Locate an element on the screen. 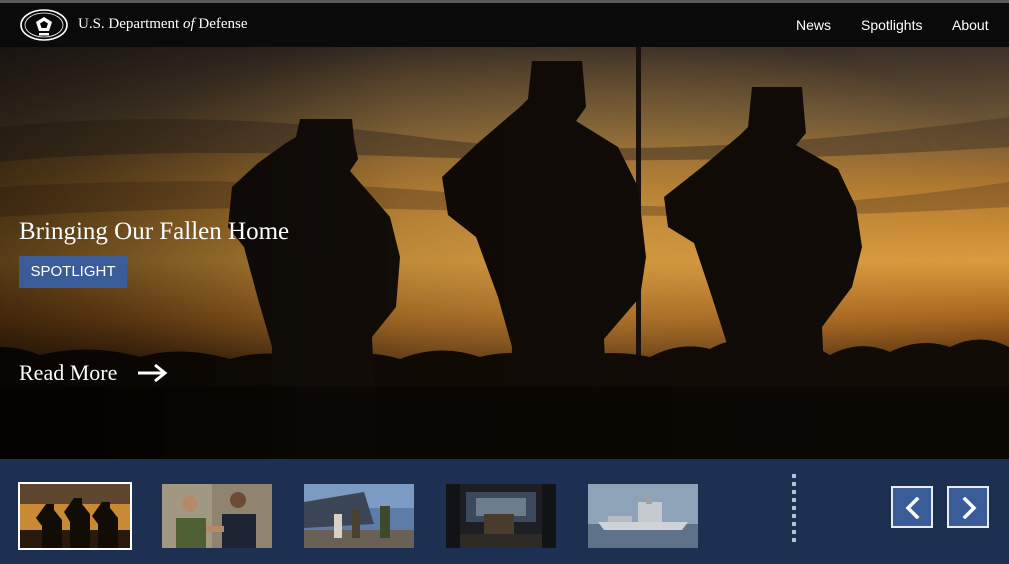 This screenshot has height=564, width=1009. hero-title: Bringing Our Fallen Home is located at coordinates (154, 232).